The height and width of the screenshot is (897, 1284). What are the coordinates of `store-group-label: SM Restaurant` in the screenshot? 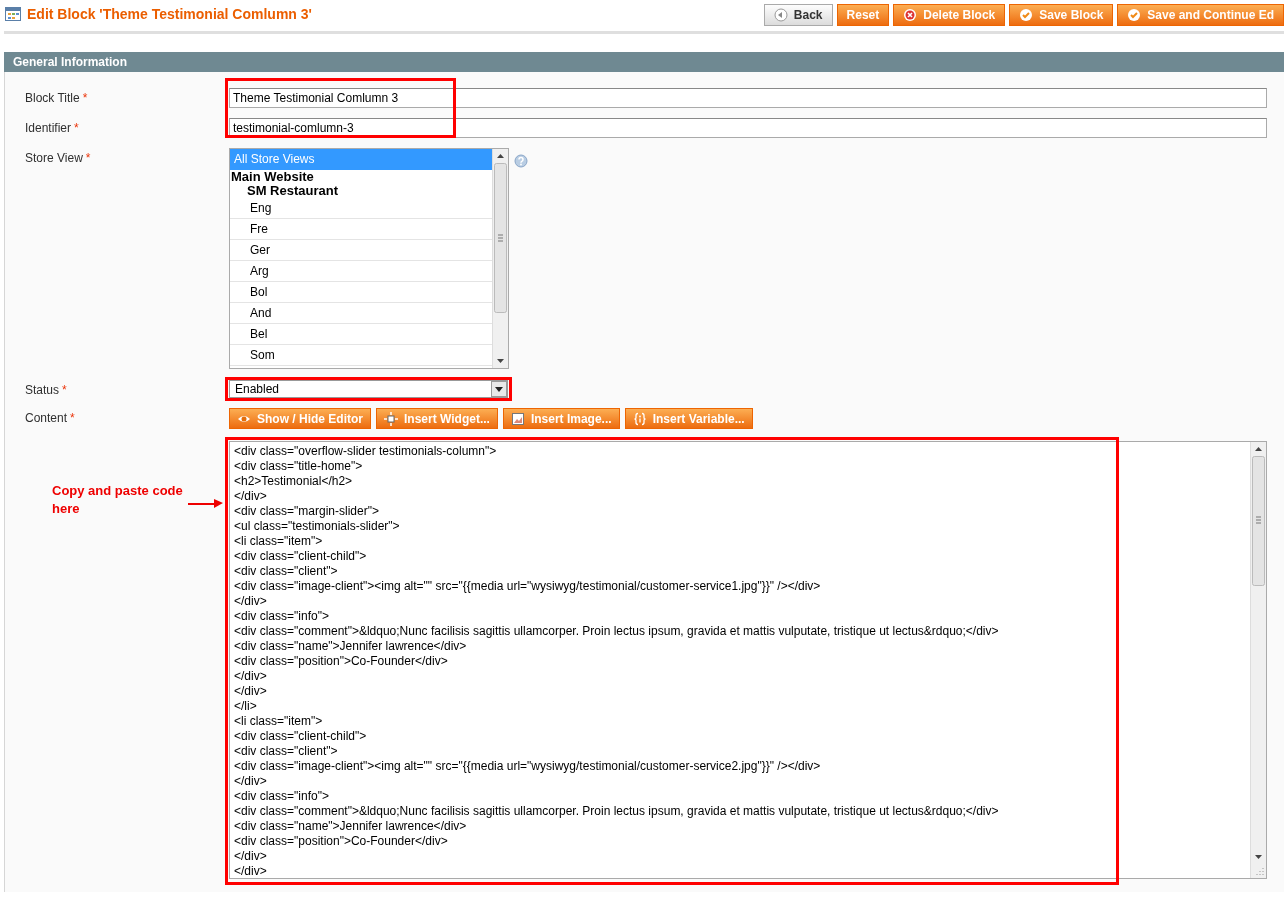 It's located at (293, 191).